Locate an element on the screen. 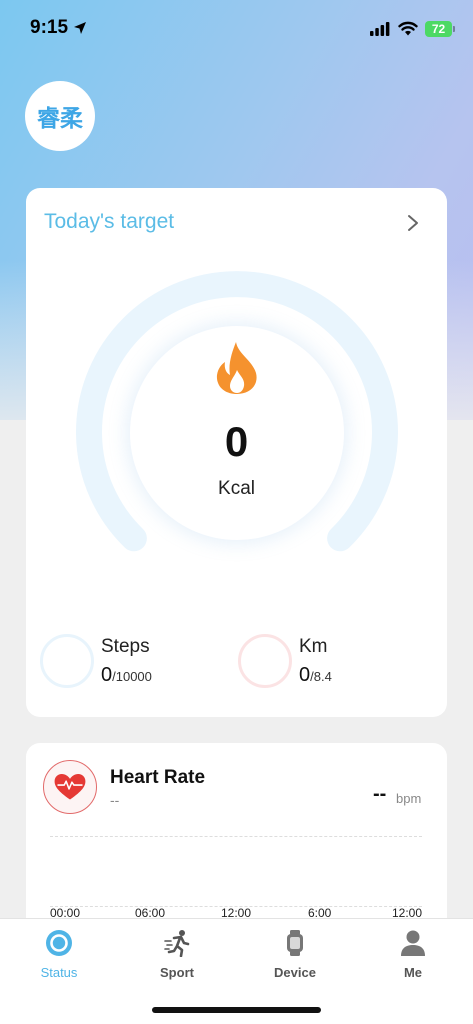 This screenshot has height=1024, width=473. running-person-icon is located at coordinates (177, 943).